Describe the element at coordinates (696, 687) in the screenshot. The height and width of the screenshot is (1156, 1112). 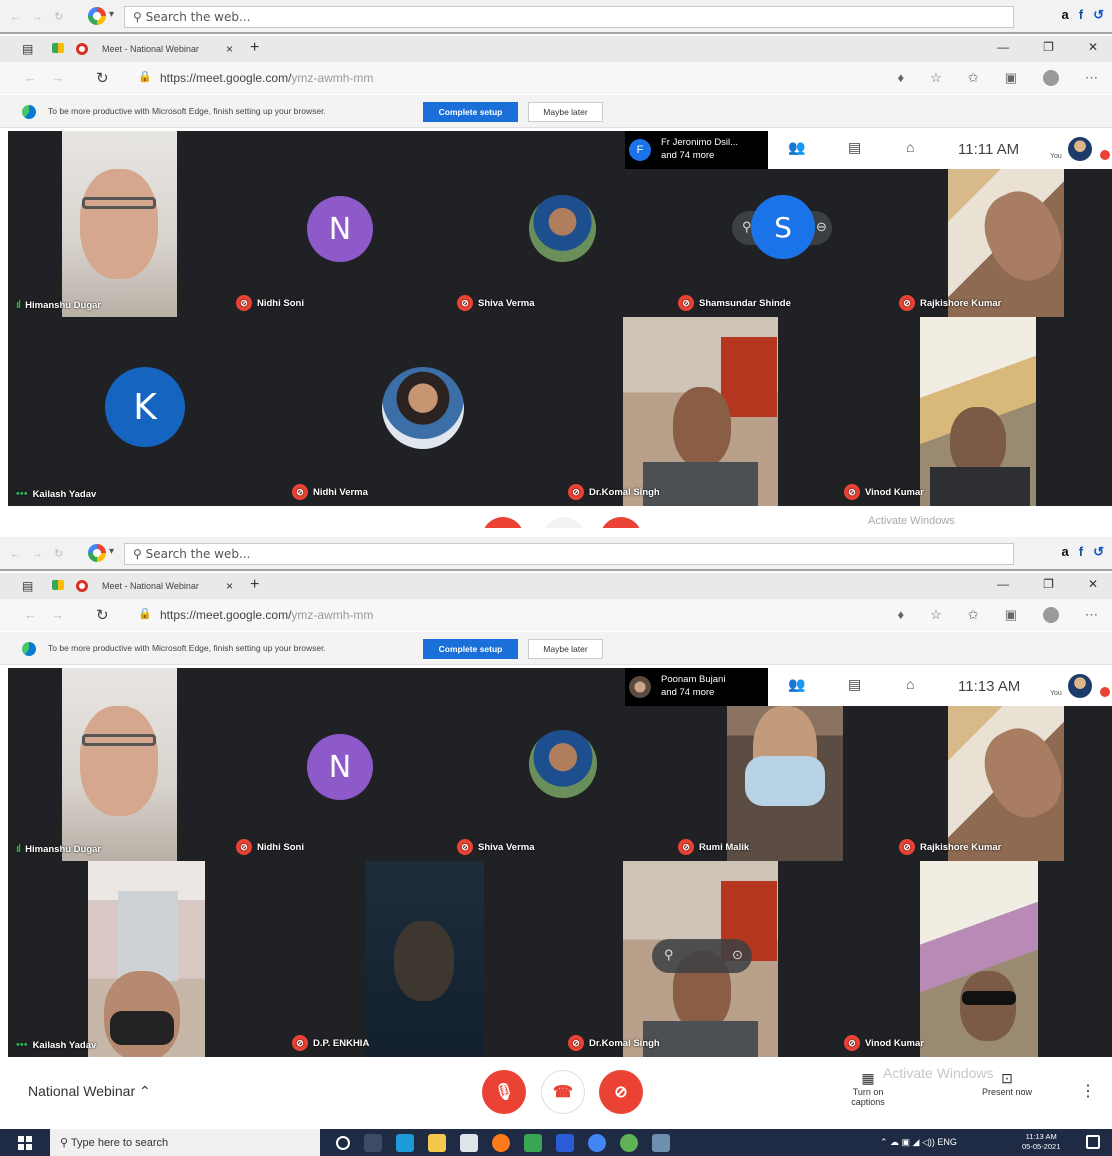
I see `participants-strip: Poonam Bujani and 74 more` at that location.